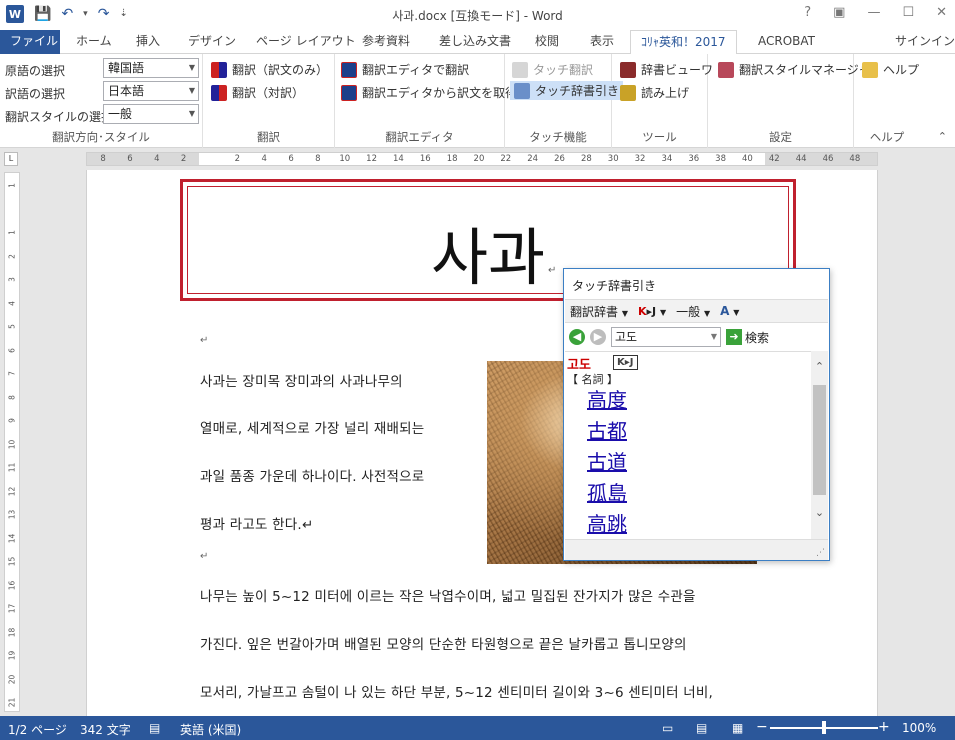 This screenshot has height=740, width=955. I want to click on ruler-tick: 26, so click(559, 159).